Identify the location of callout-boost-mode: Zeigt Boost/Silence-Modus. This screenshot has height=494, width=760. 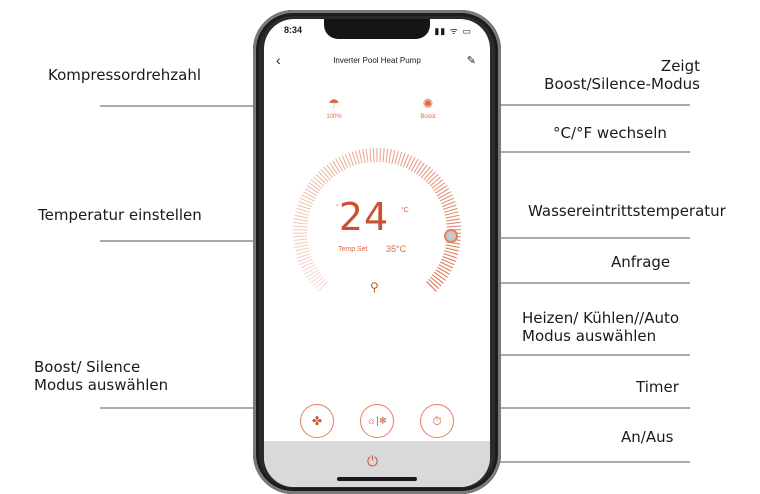
(622, 75).